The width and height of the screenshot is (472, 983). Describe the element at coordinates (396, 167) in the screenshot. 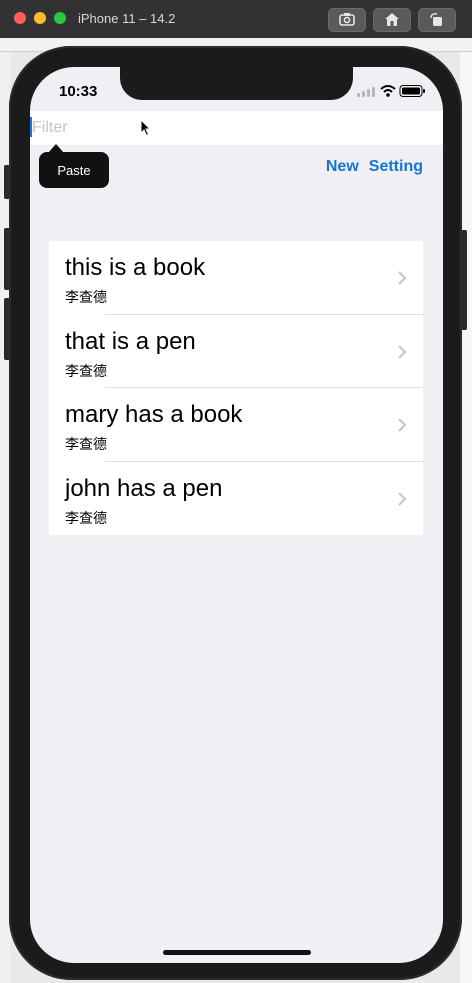

I see `setting-button: Setting` at that location.